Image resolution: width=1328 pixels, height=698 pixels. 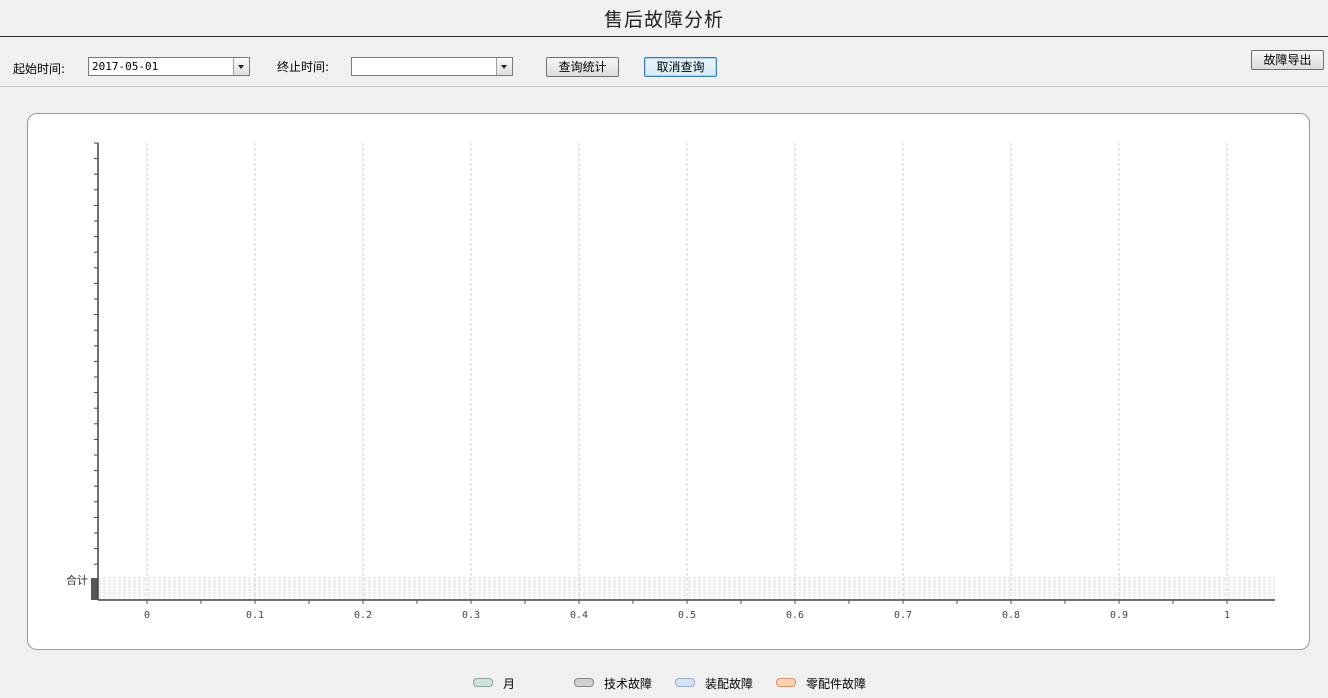 What do you see at coordinates (795, 615) in the screenshot?
I see `x-tick-label-6: 0.6` at bounding box center [795, 615].